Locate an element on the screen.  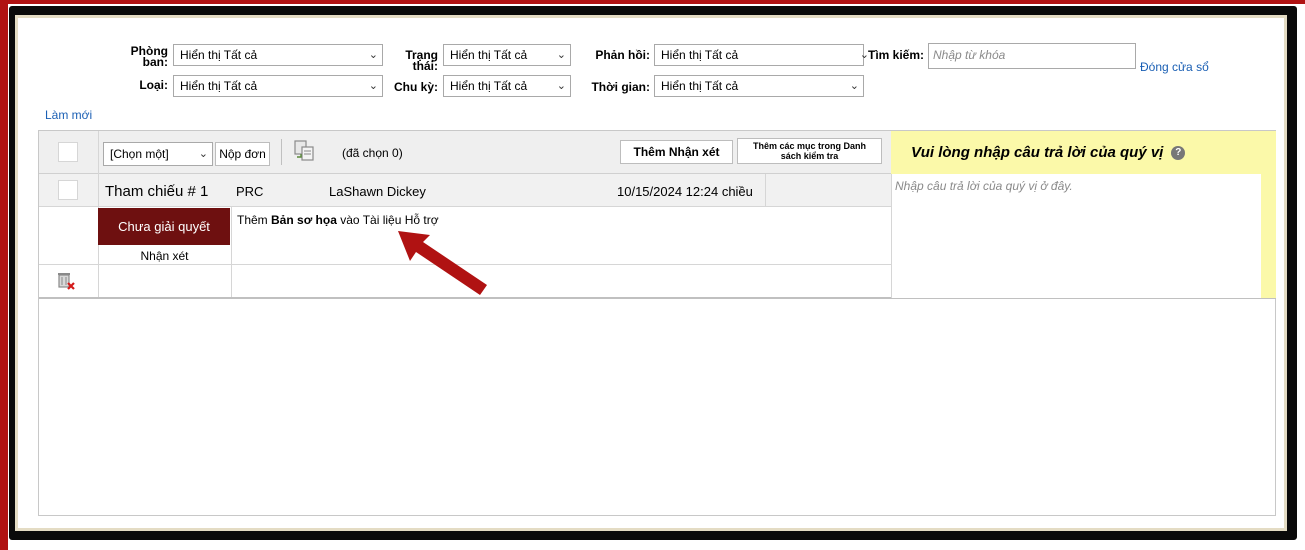
type-select: Hiển thị Tất cả ⌄ is located at coordinates (278, 86).